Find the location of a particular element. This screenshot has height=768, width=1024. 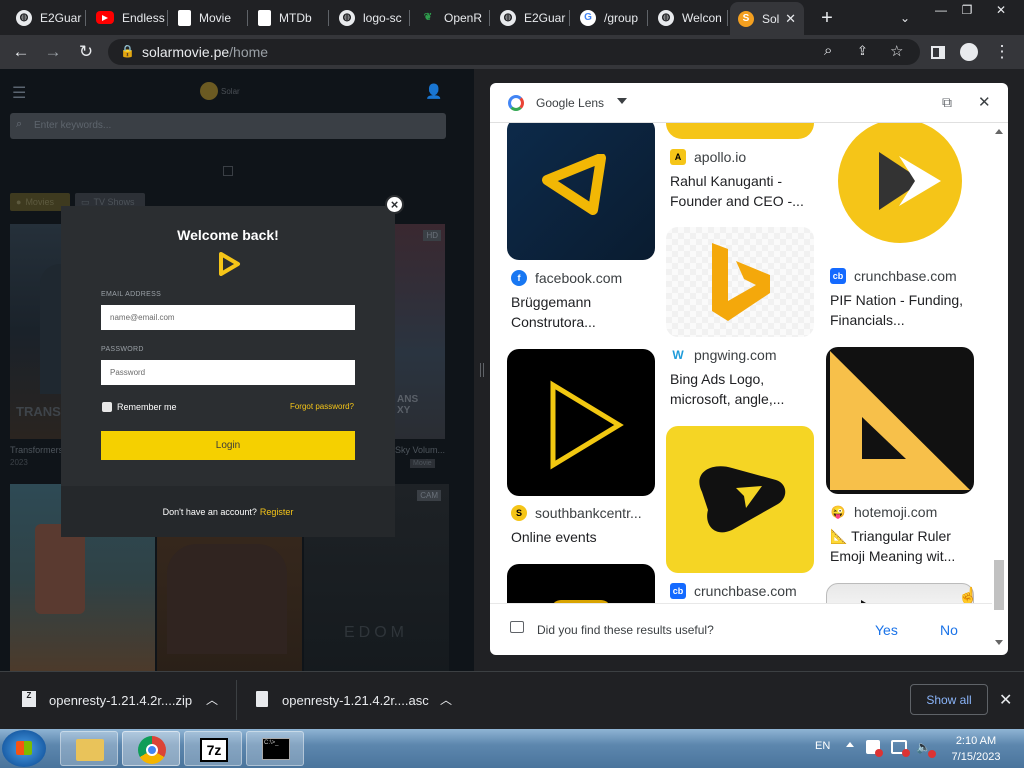

forward-button: → is located at coordinates (53, 52).